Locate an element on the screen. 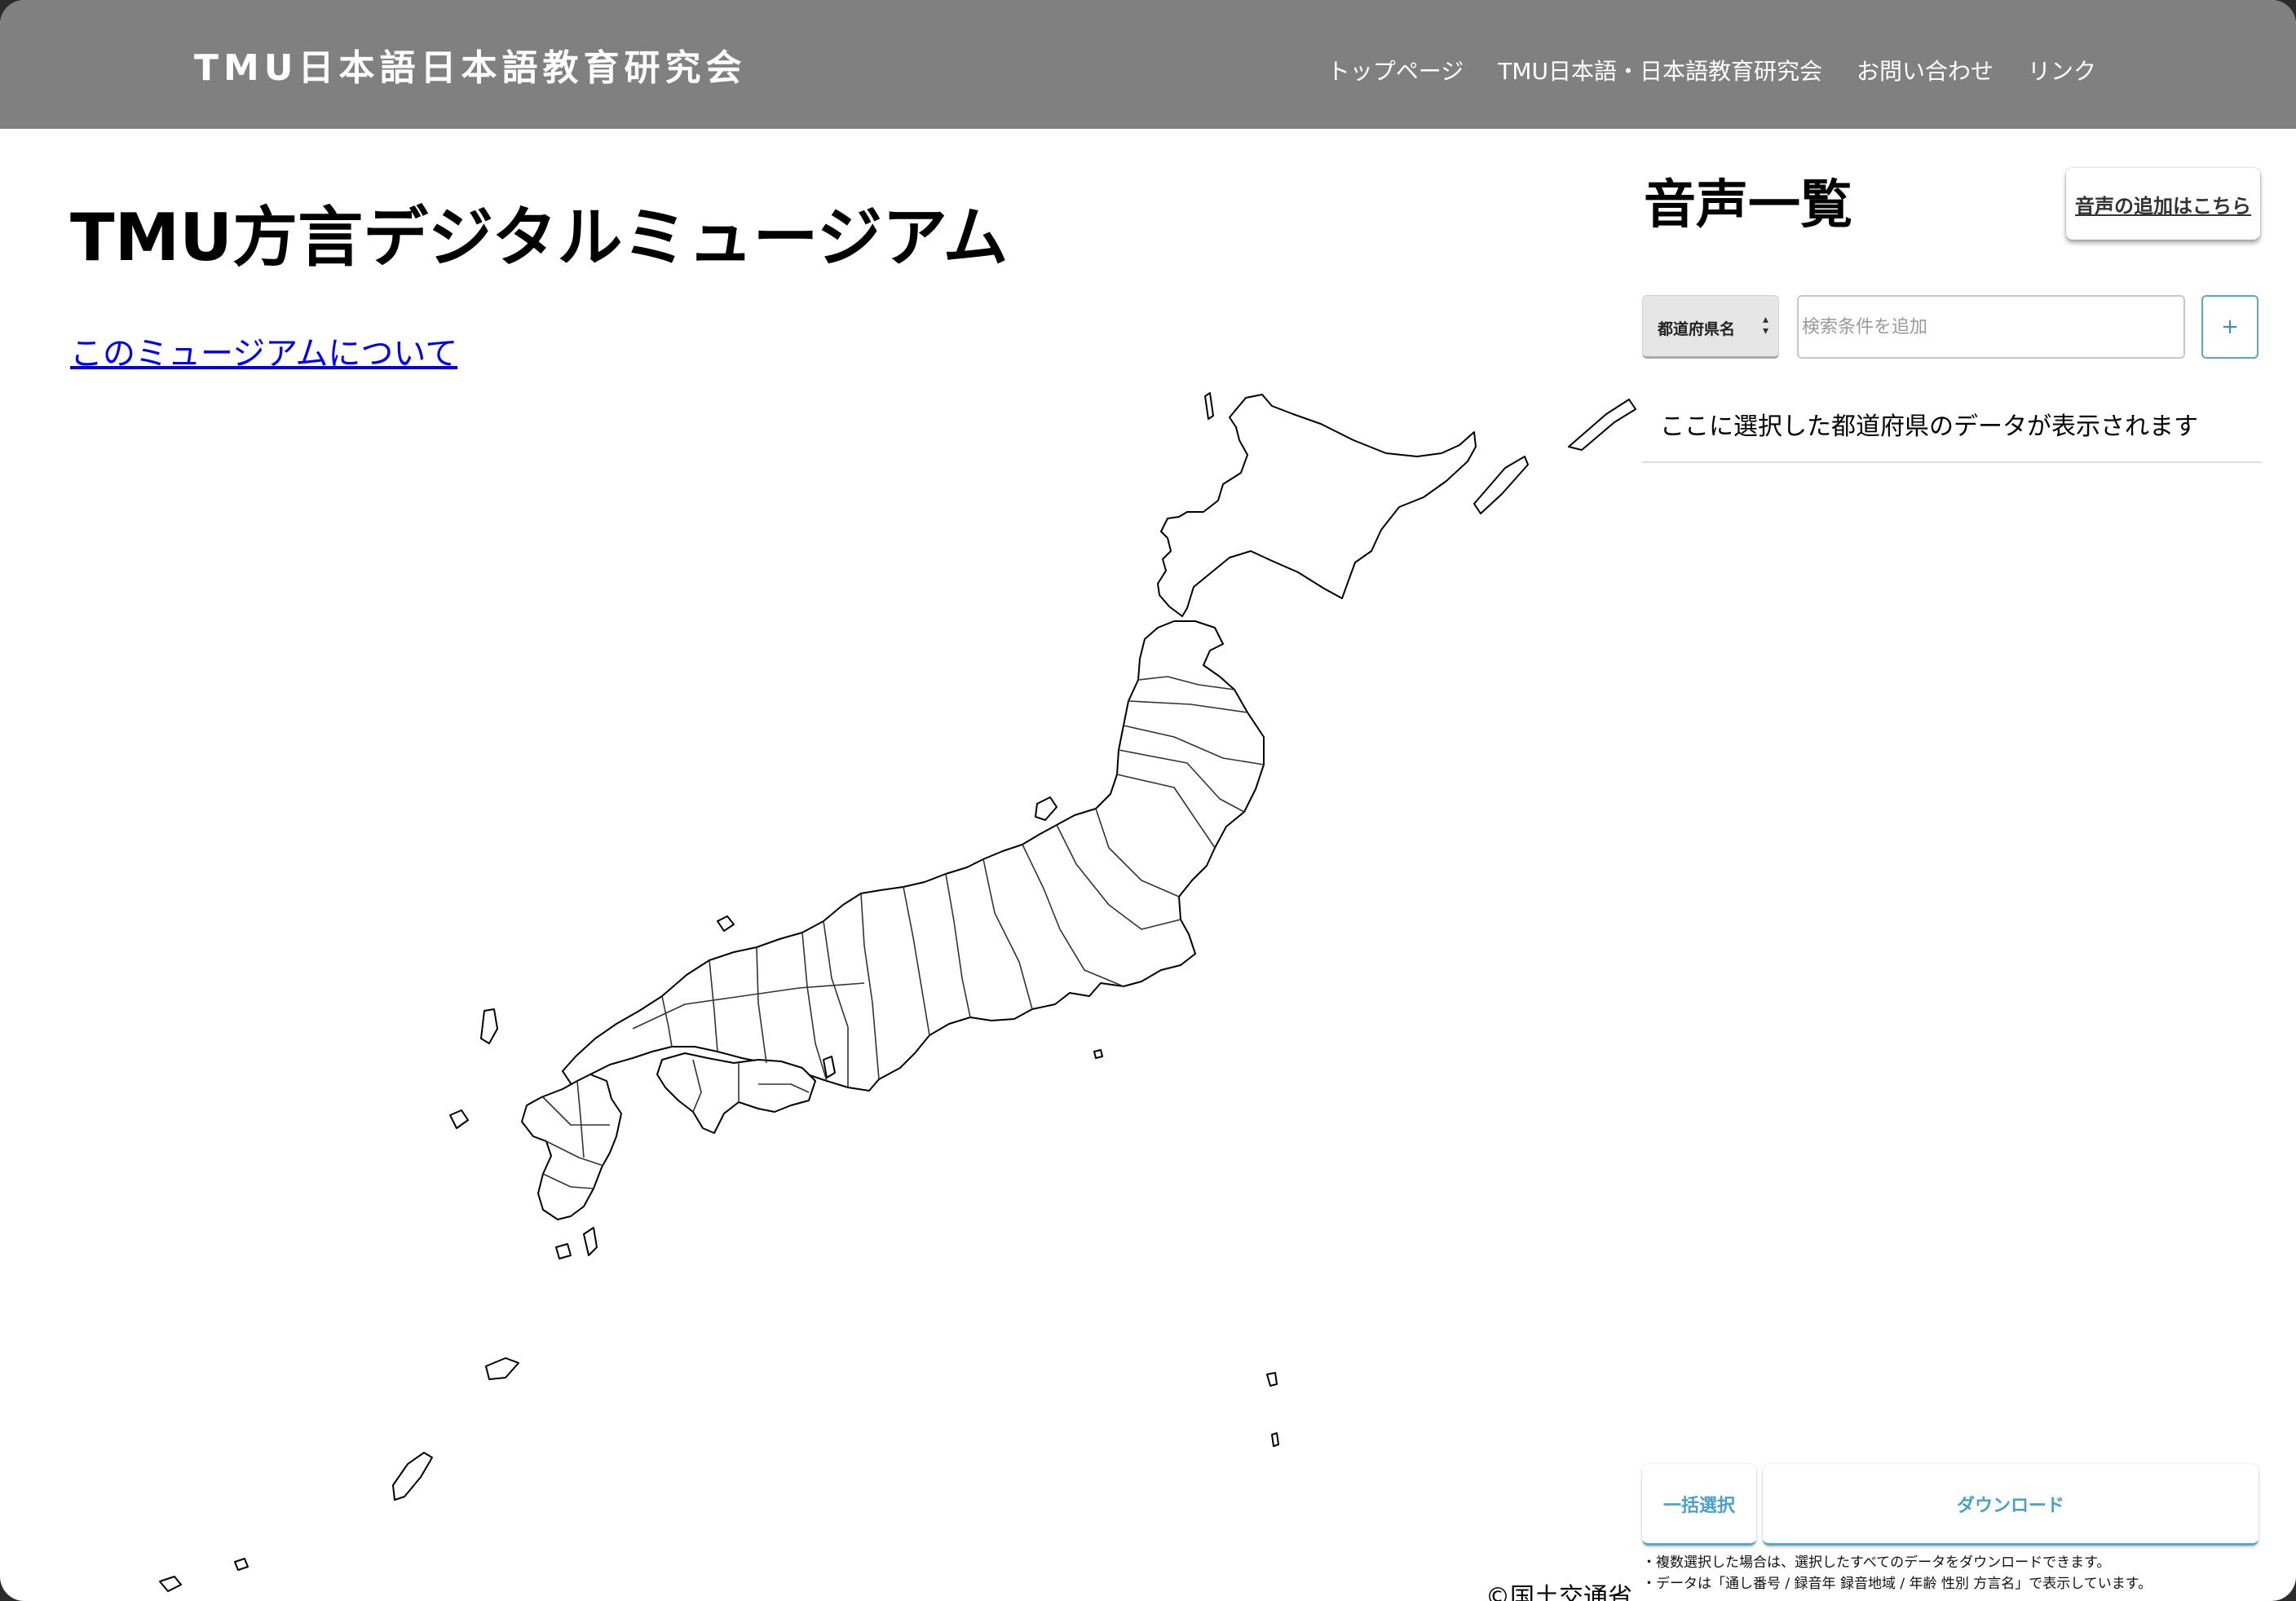 This screenshot has width=2296, height=1601. map-island-ogasawara is located at coordinates (1272, 1379).